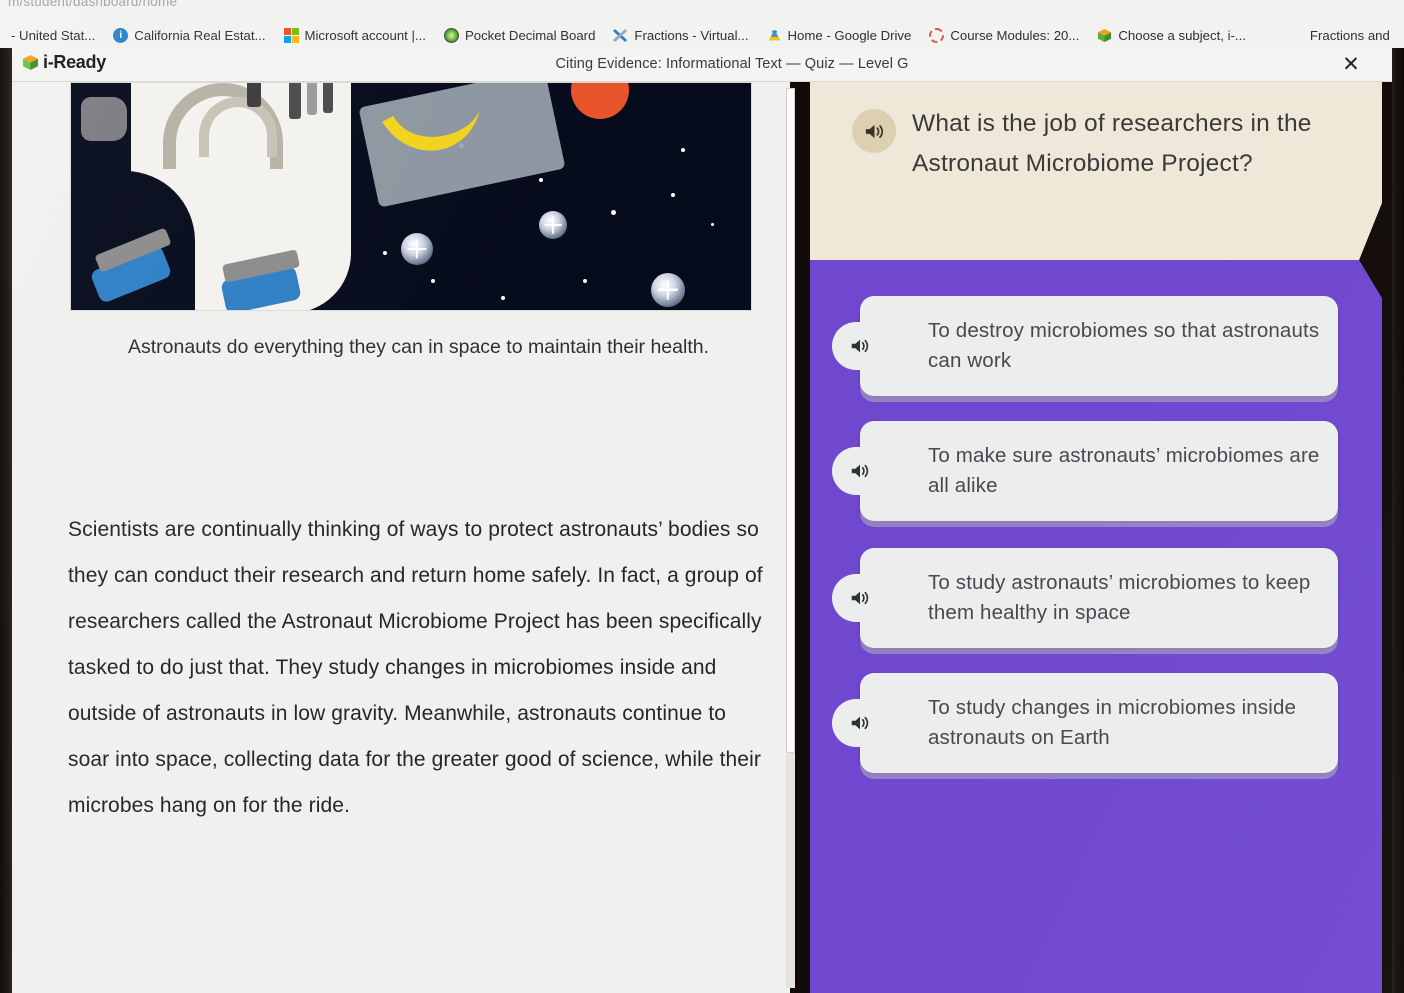 This screenshot has width=1404, height=993. I want to click on green-seal-icon, so click(451, 35).